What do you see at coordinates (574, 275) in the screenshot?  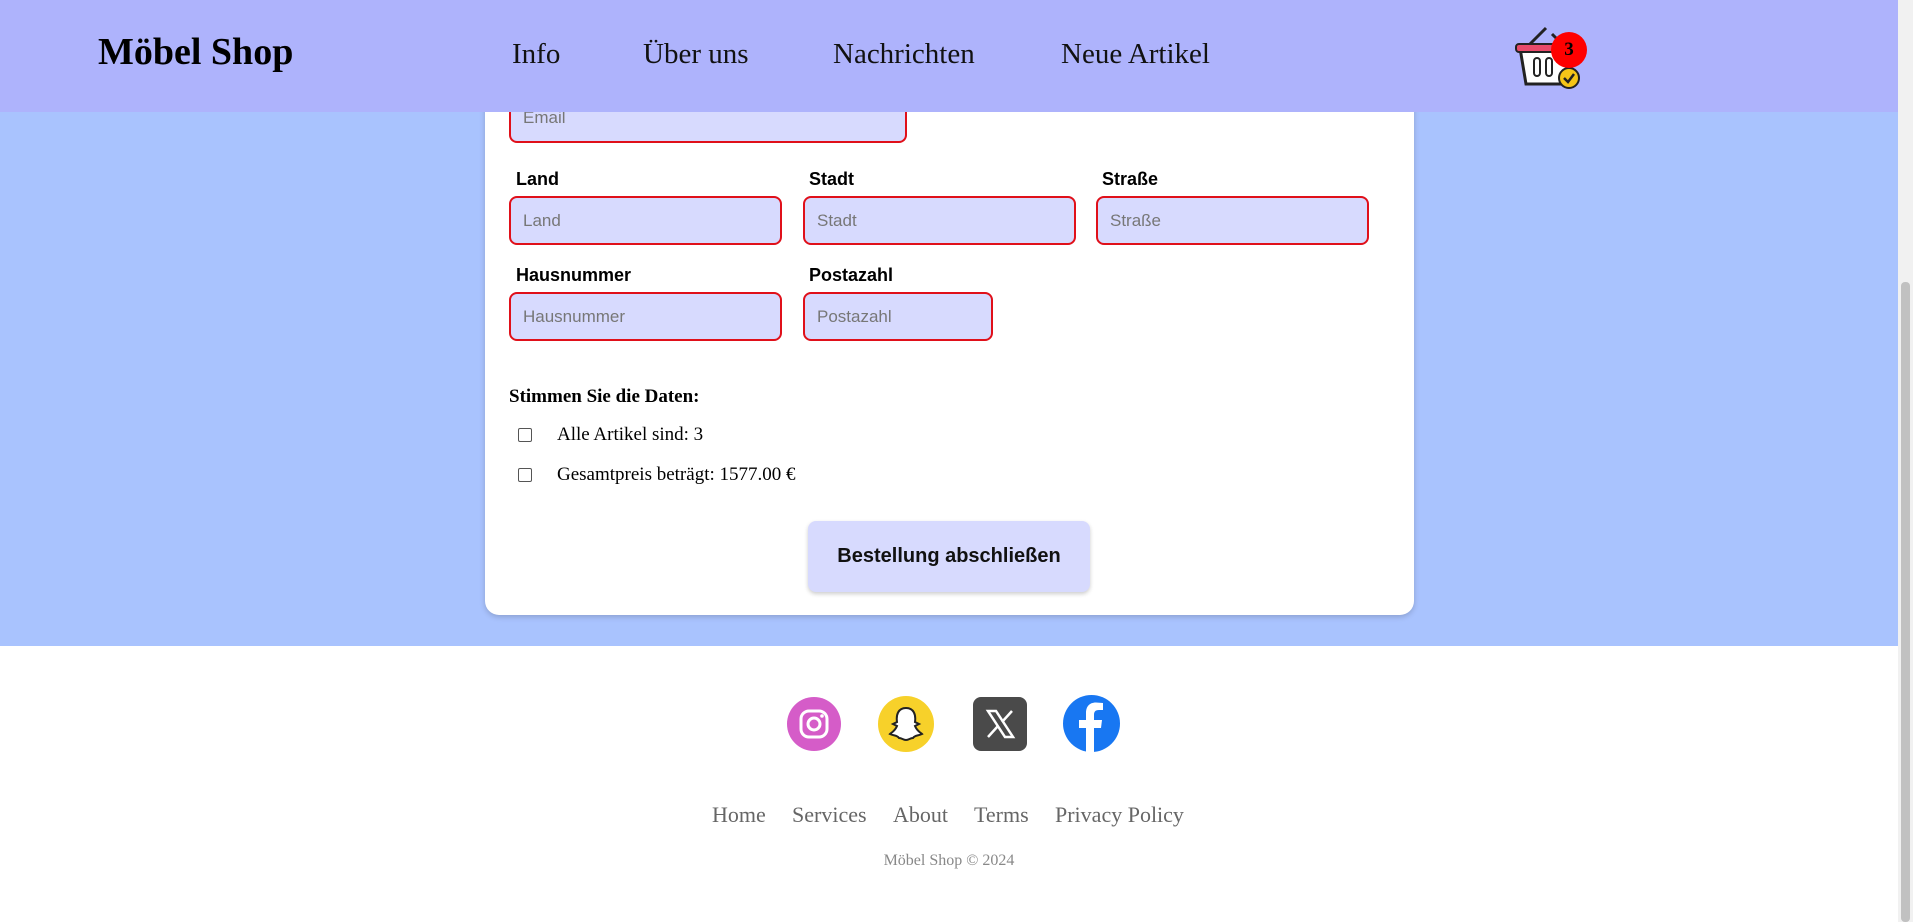 I see `hausnummer-label: Hausnummer` at bounding box center [574, 275].